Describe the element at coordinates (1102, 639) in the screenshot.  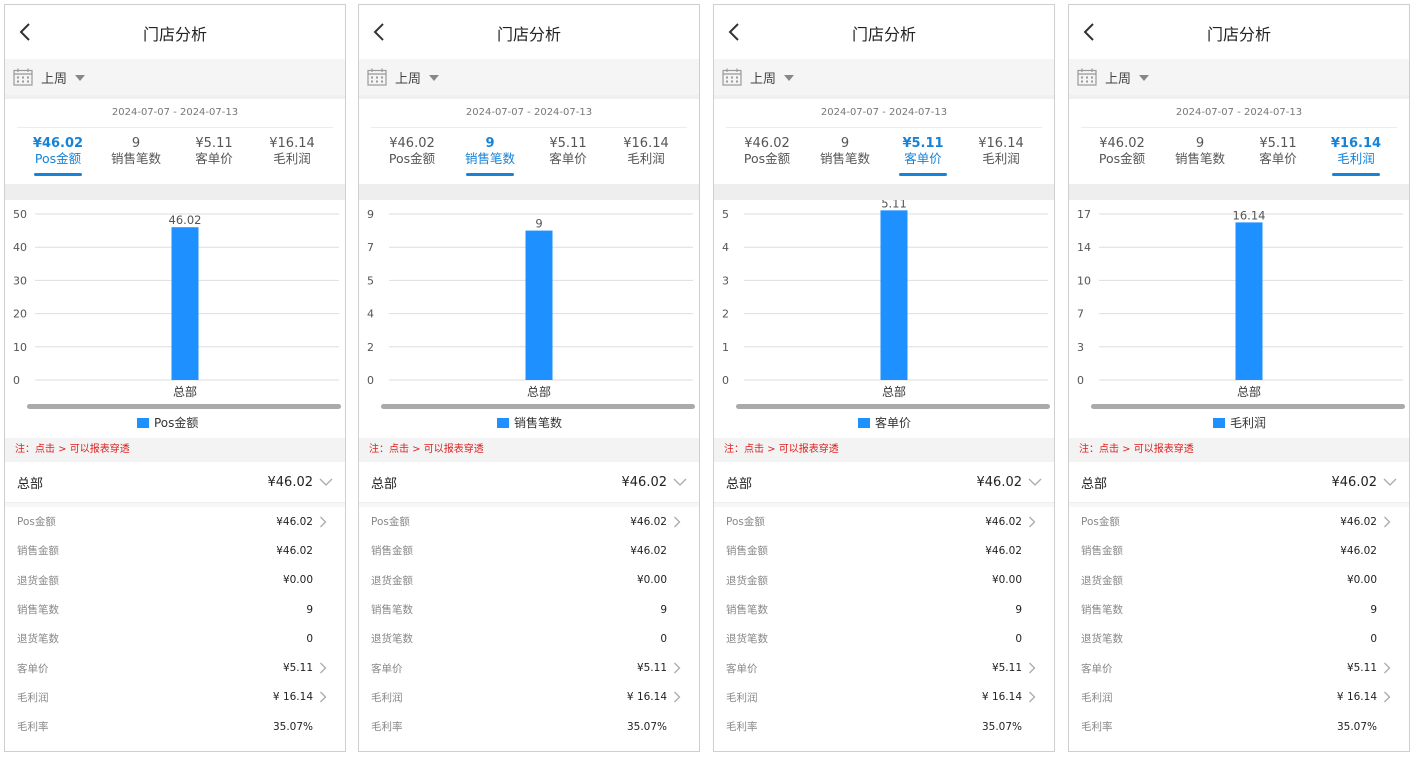
I see `metric-label: 退货笔数` at that location.